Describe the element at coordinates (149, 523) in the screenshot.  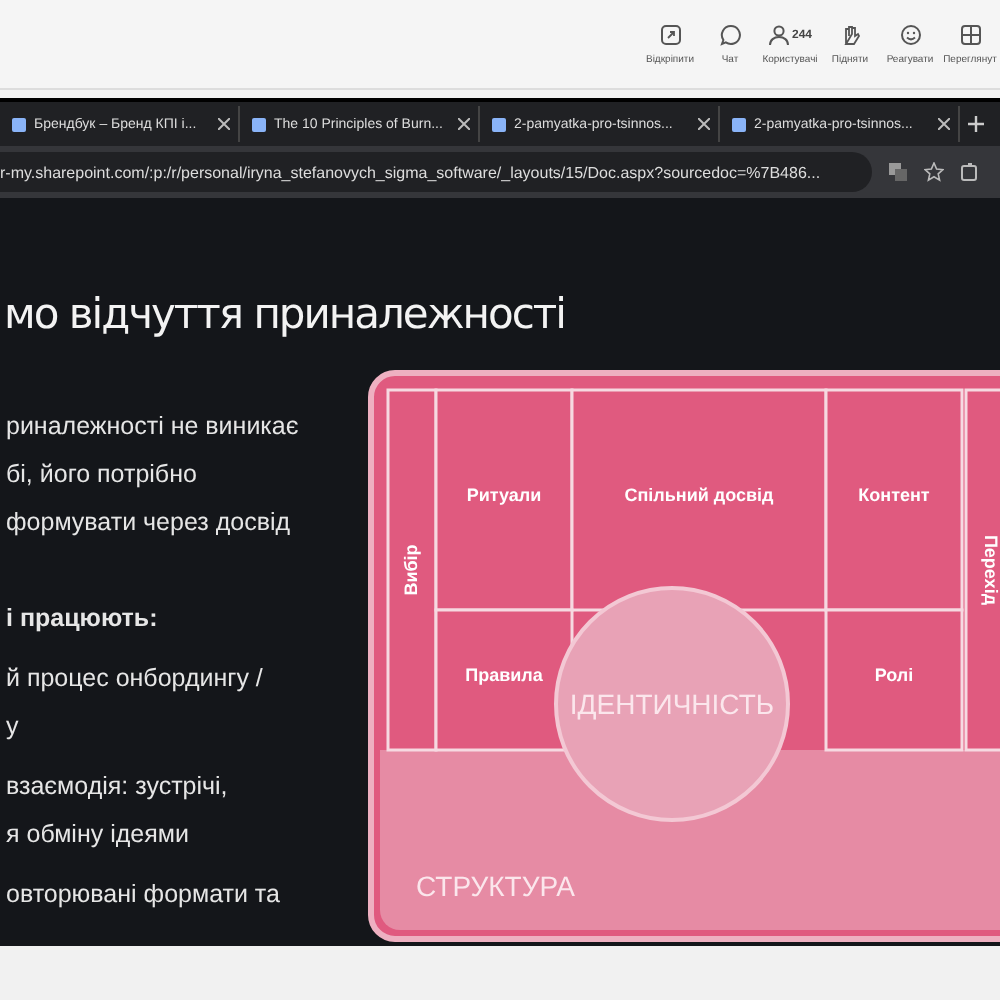
I see `slide-text-line: формувати через досвід` at that location.